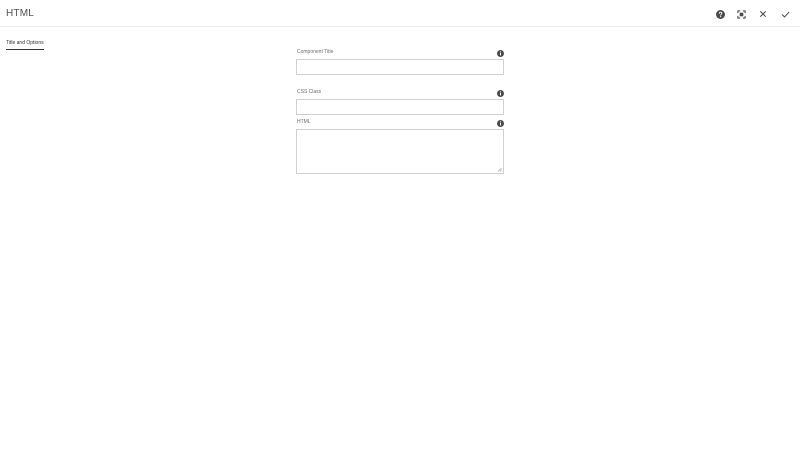 The width and height of the screenshot is (800, 450). What do you see at coordinates (25, 45) in the screenshot?
I see `tab-title-and-options: Title and Options` at bounding box center [25, 45].